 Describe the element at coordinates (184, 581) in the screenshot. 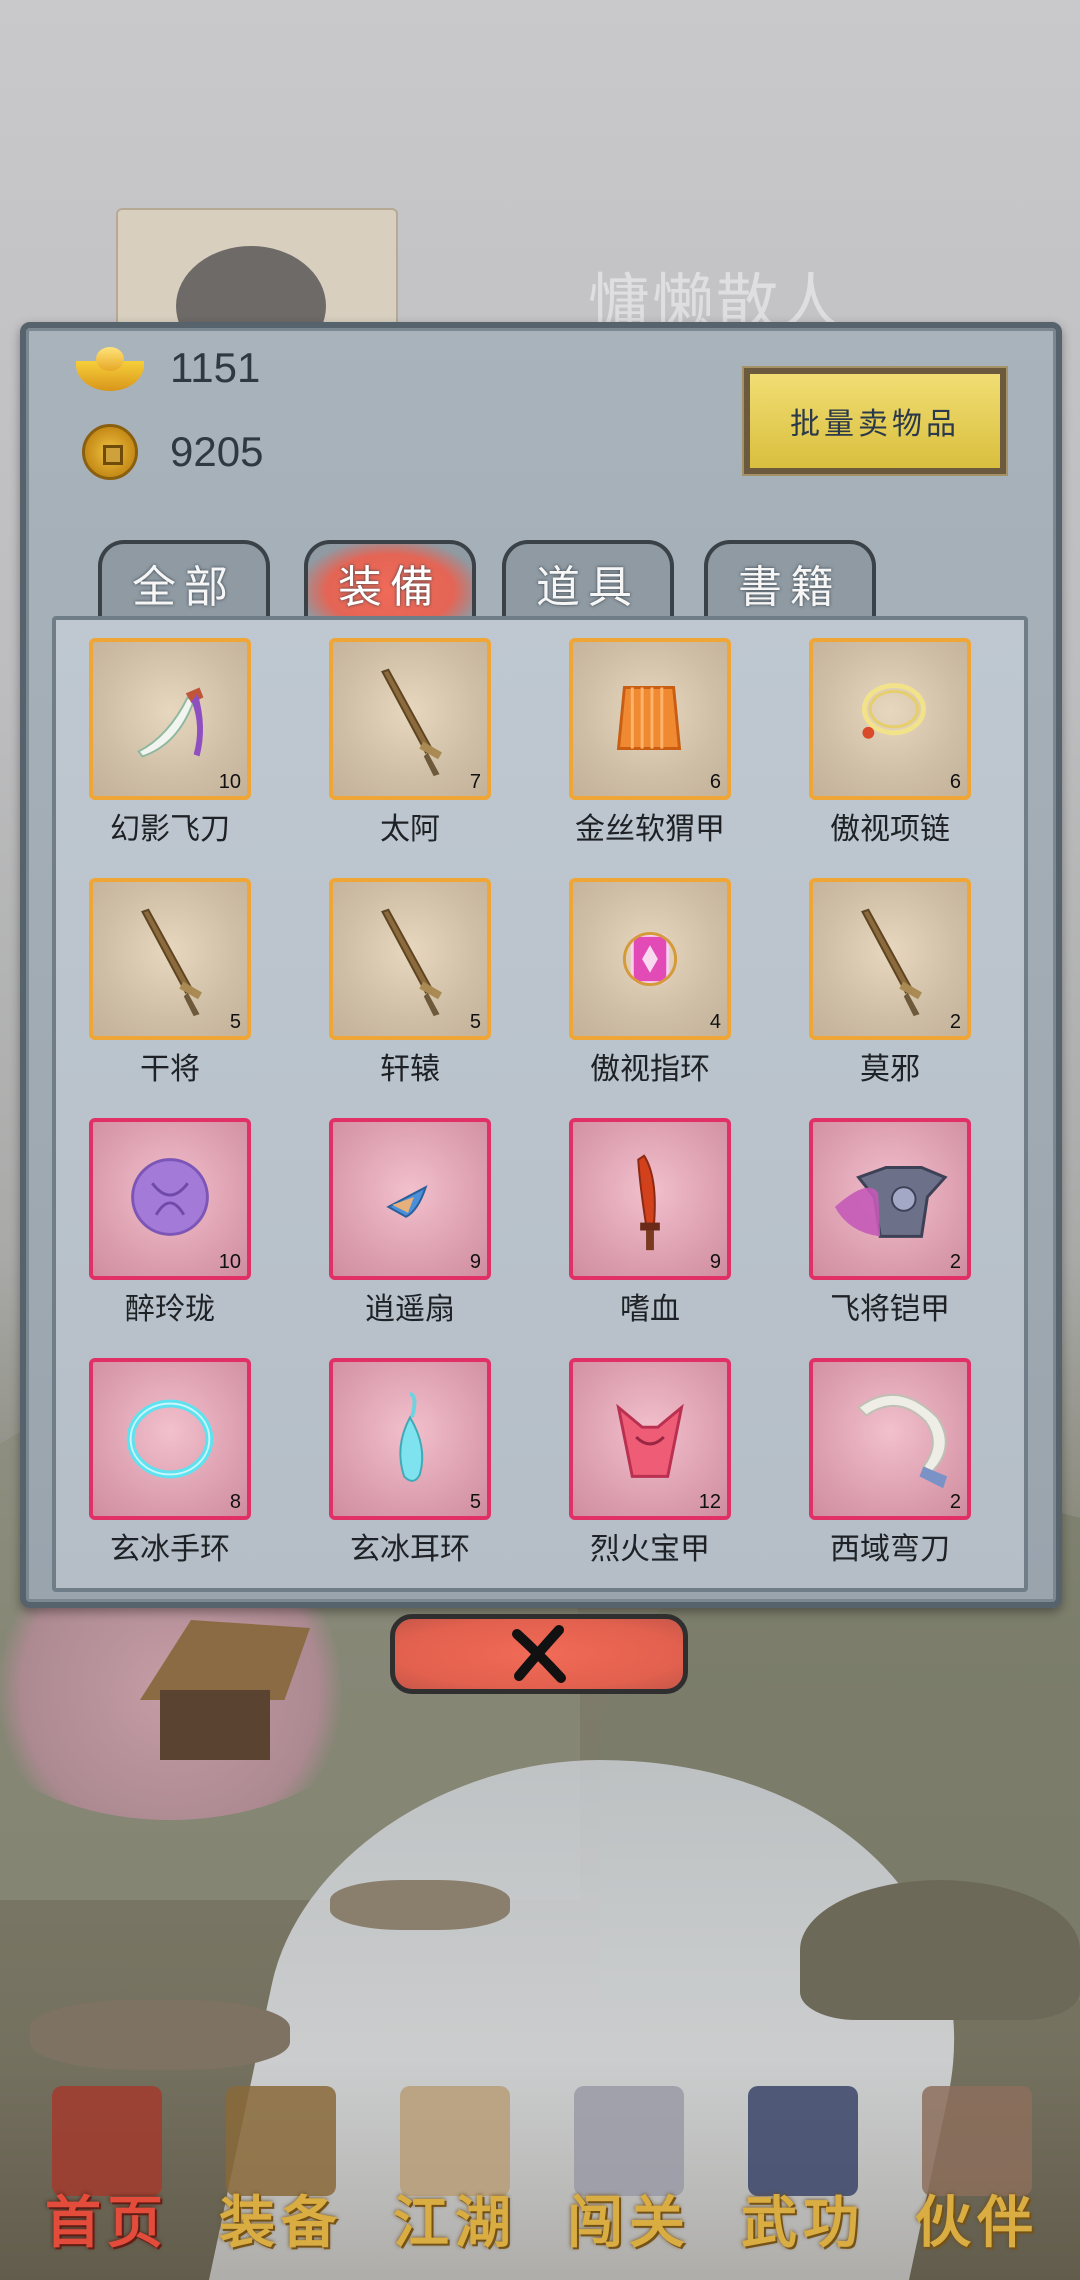

I see `tab-all: 全部` at that location.